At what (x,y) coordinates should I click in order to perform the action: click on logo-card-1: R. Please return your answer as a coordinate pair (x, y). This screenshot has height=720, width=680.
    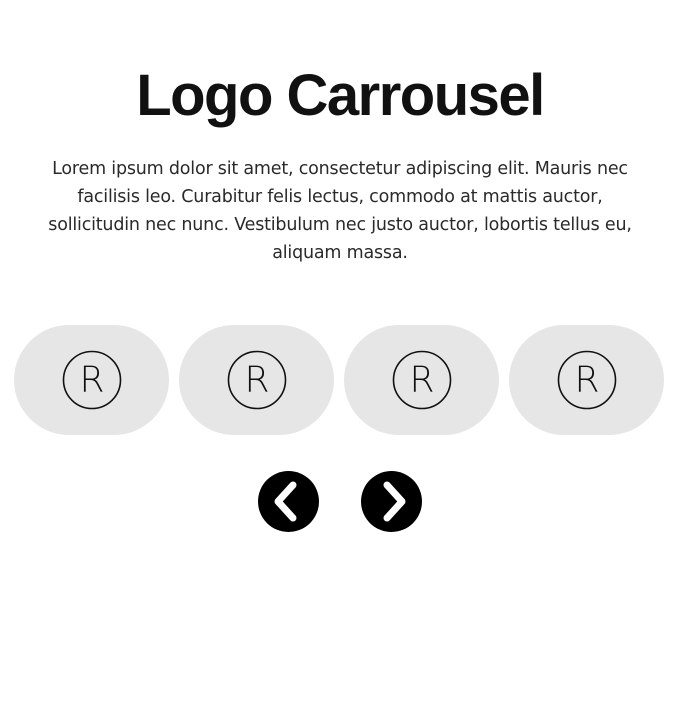
    Looking at the image, I should click on (91, 380).